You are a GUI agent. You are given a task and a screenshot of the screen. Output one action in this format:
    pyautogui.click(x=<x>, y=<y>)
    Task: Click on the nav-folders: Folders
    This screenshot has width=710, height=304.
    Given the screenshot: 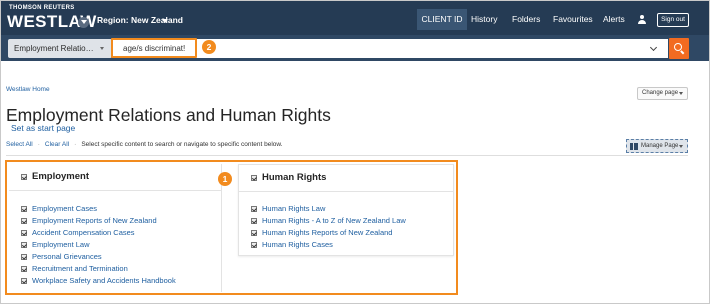 What is the action you would take?
    pyautogui.click(x=526, y=19)
    